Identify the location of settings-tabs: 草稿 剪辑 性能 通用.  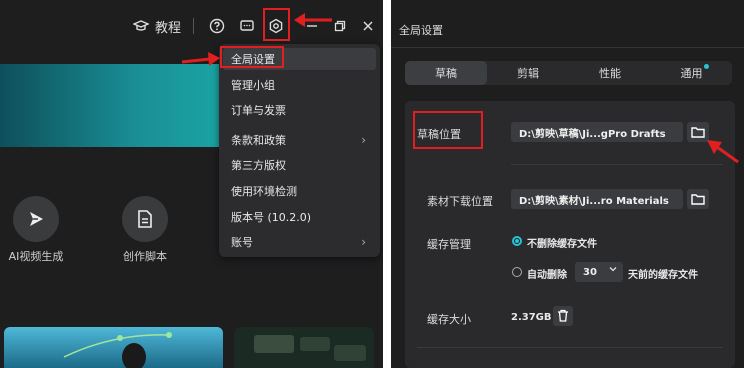
(568, 73).